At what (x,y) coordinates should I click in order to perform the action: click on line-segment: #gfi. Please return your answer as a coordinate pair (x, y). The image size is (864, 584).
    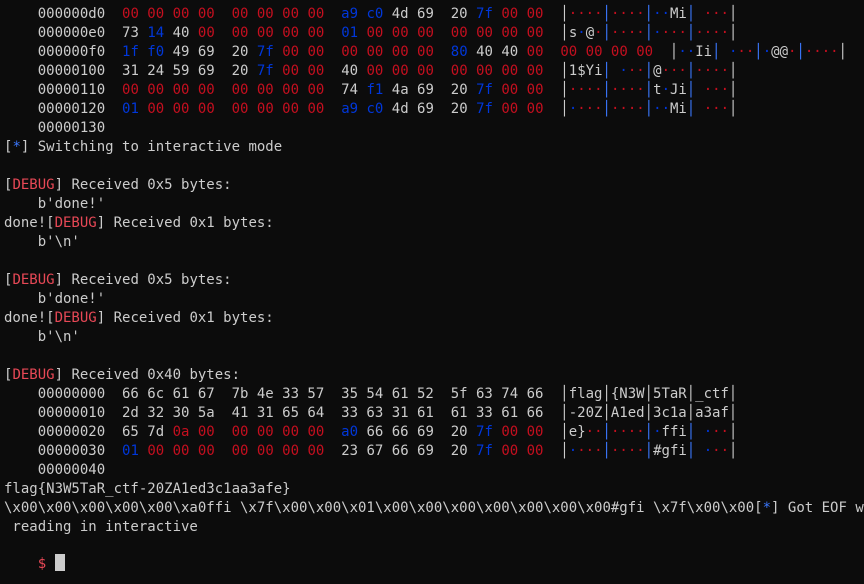
    Looking at the image, I should click on (670, 451).